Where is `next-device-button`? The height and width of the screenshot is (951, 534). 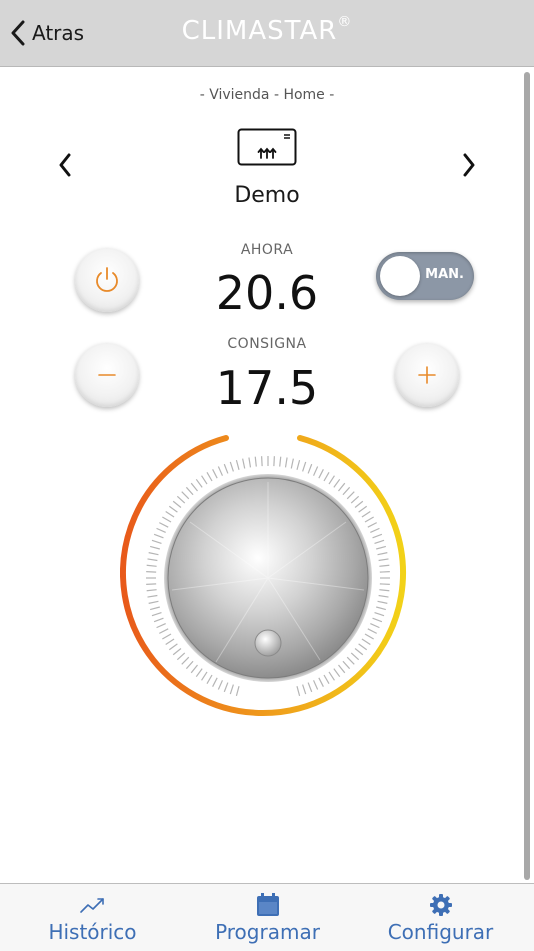
next-device-button is located at coordinates (469, 165).